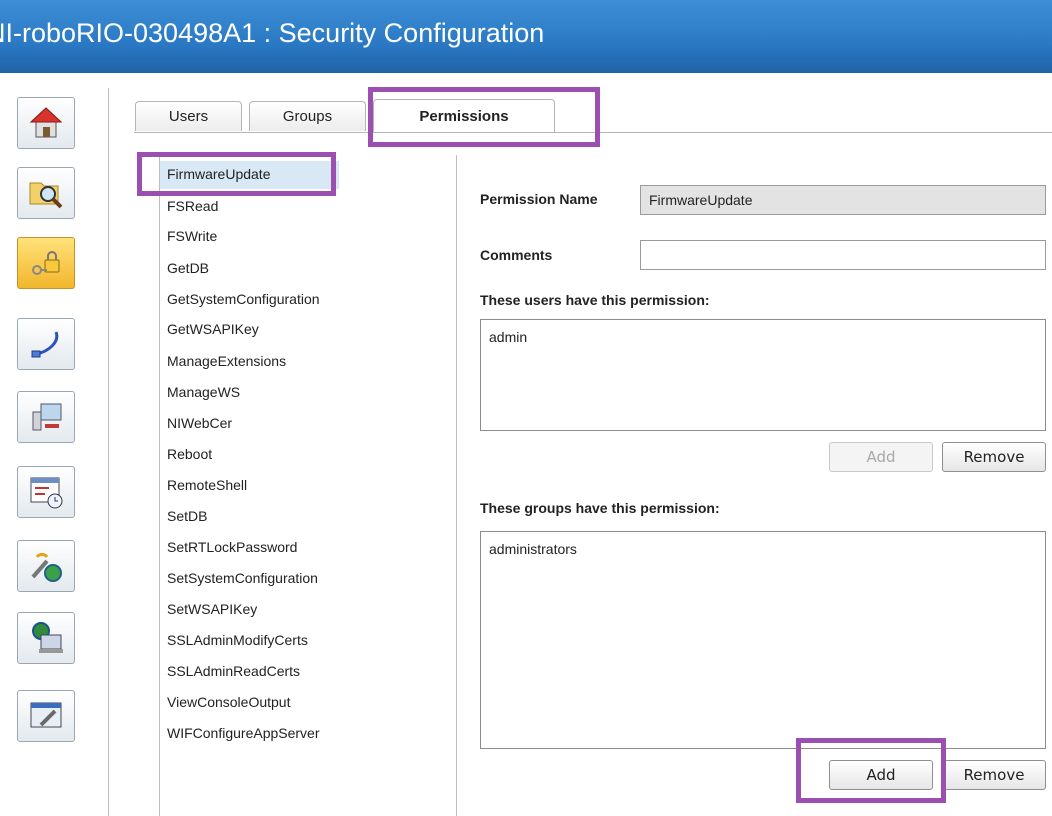  I want to click on permission-item: WIFConfigureAppServer, so click(307, 734).